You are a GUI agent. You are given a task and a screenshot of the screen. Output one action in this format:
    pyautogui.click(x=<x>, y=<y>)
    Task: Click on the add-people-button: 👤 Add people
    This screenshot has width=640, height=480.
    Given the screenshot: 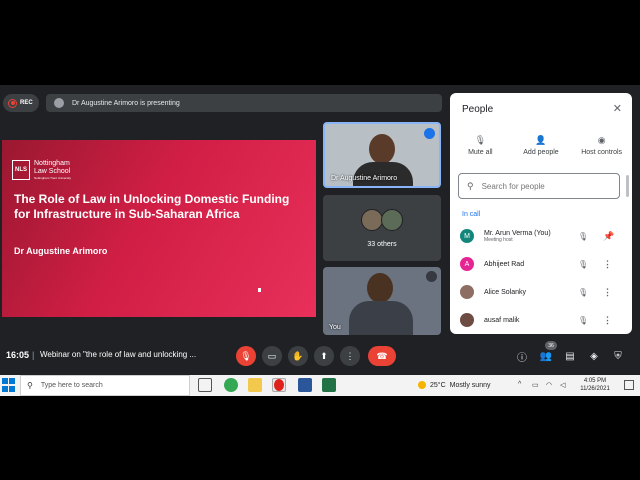 What is the action you would take?
    pyautogui.click(x=541, y=145)
    